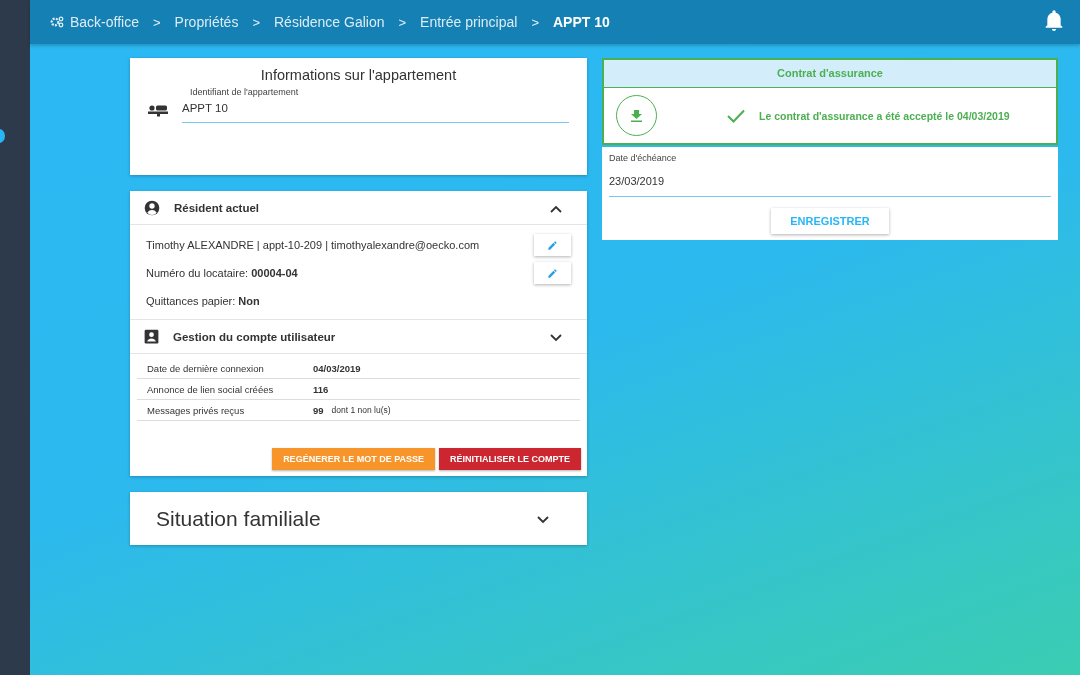  What do you see at coordinates (358, 208) in the screenshot?
I see `accordion-header: Résident actuel` at bounding box center [358, 208].